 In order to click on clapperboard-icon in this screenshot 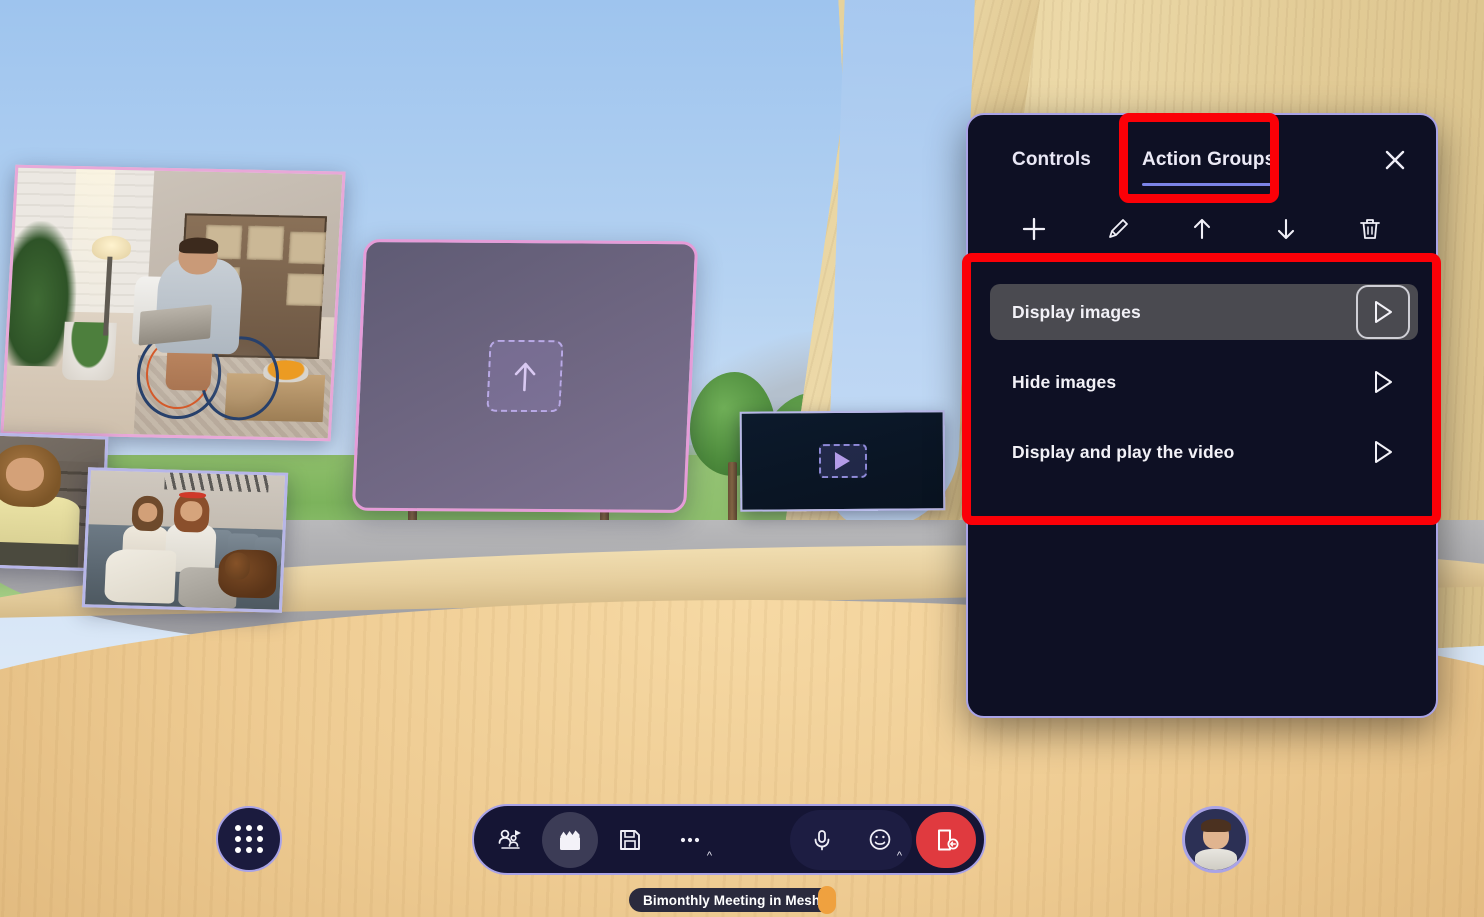, I will do `click(570, 839)`.